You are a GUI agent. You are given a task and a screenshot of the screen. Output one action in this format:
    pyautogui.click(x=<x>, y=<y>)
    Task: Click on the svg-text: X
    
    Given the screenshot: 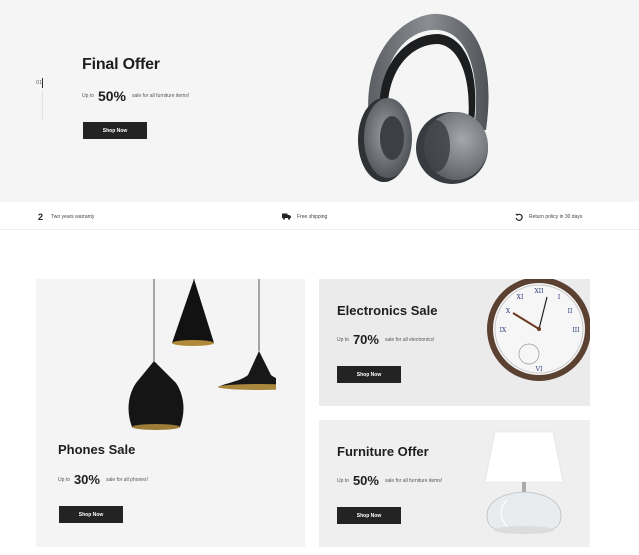 What is the action you would take?
    pyautogui.click(x=508, y=311)
    